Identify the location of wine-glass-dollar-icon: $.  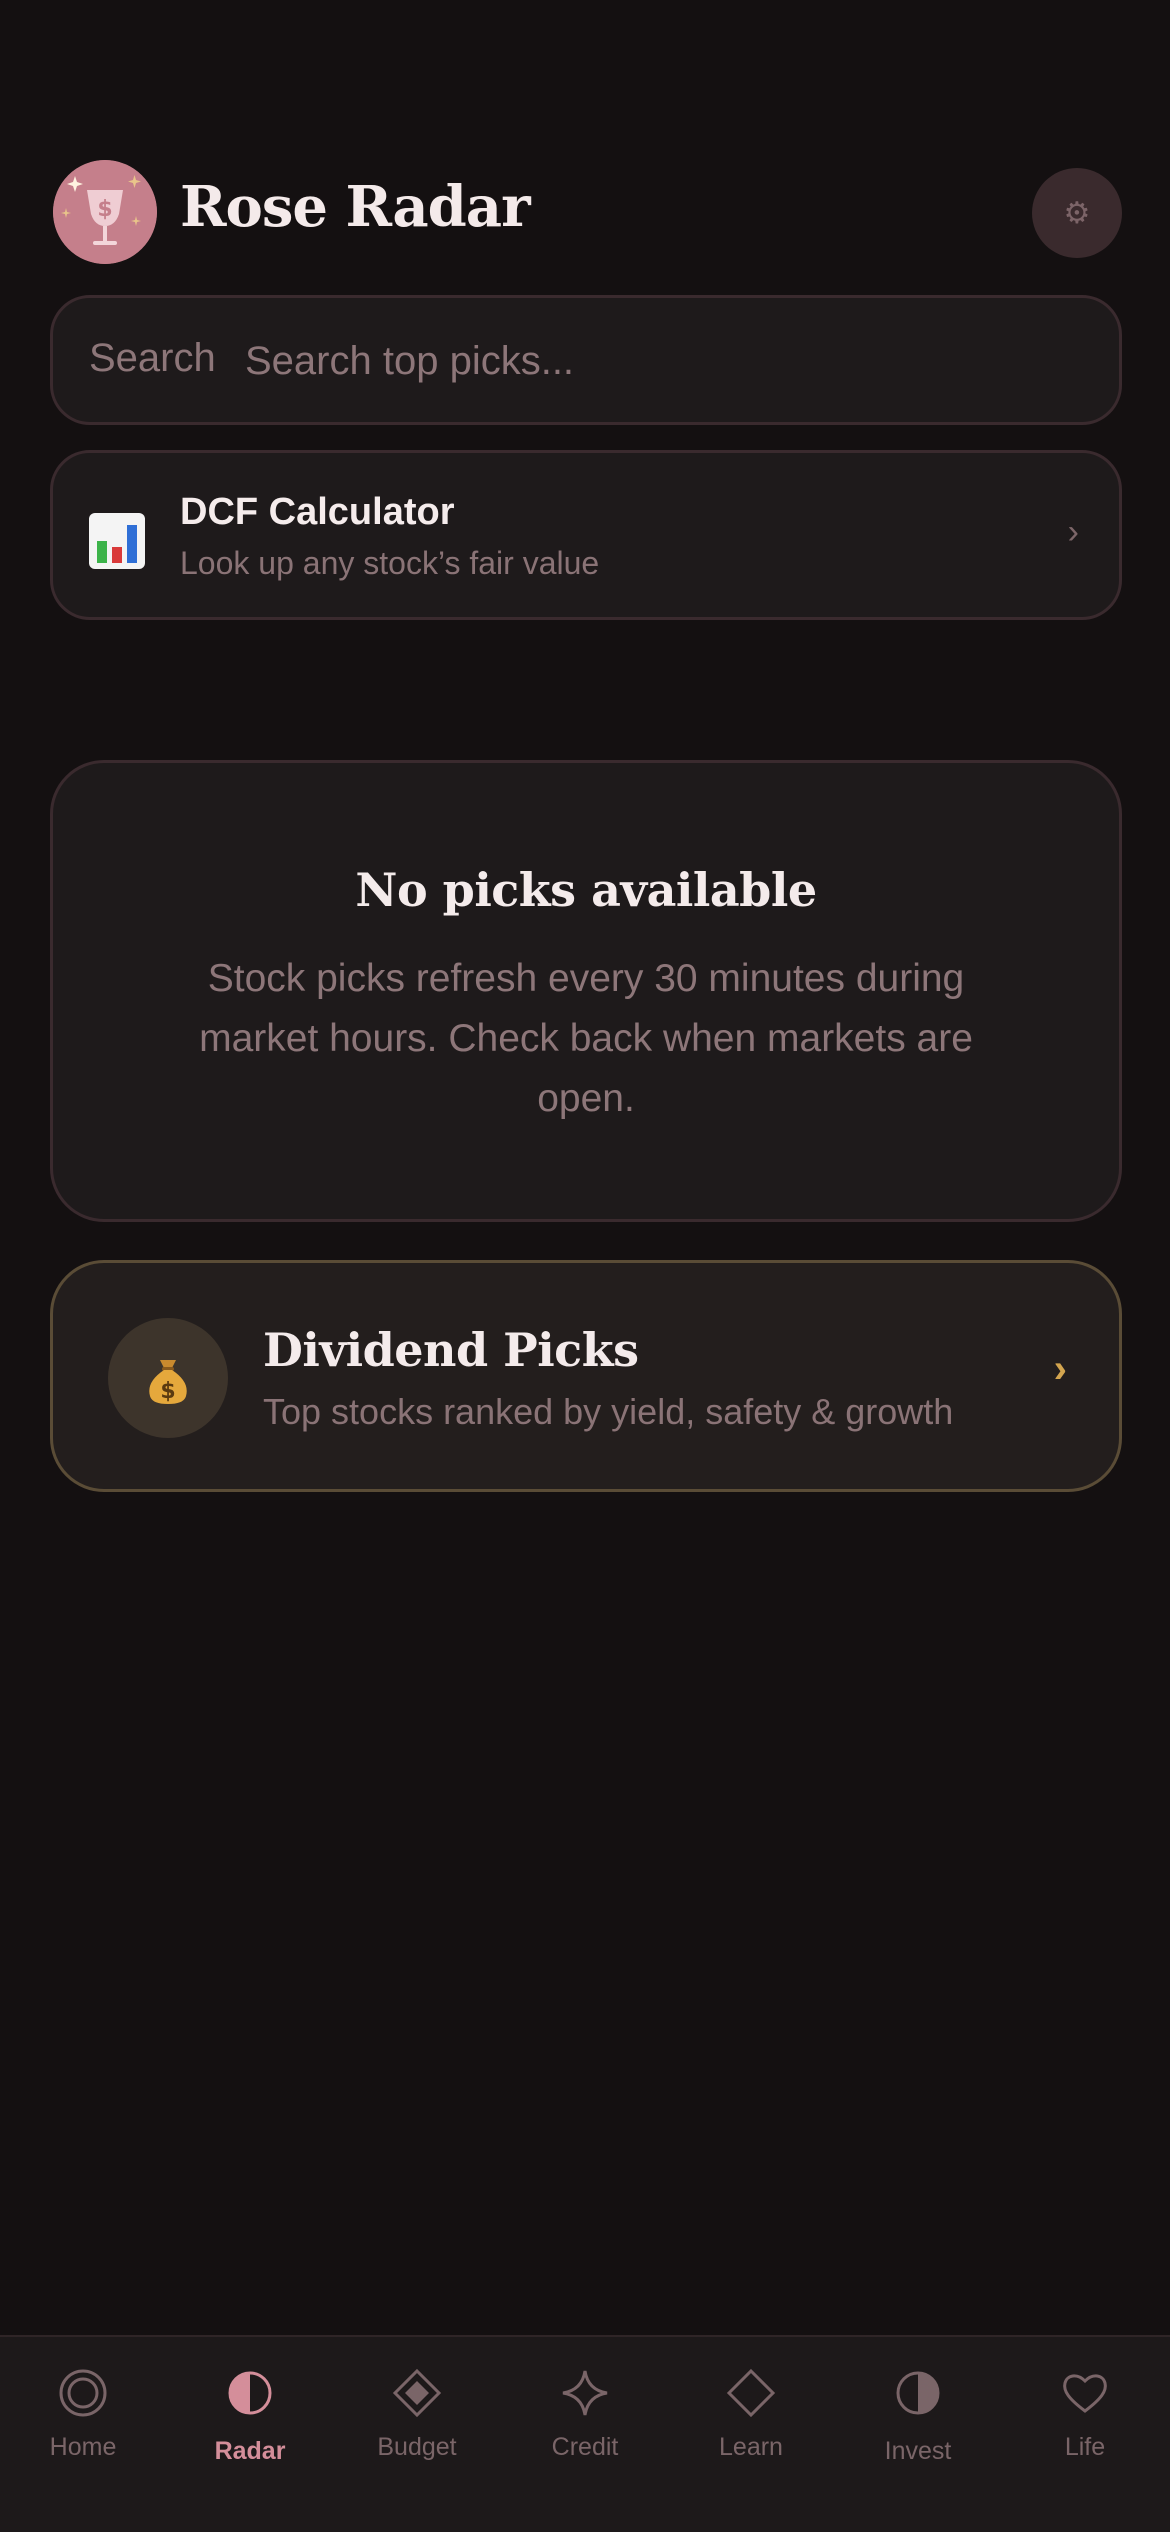
(105, 212).